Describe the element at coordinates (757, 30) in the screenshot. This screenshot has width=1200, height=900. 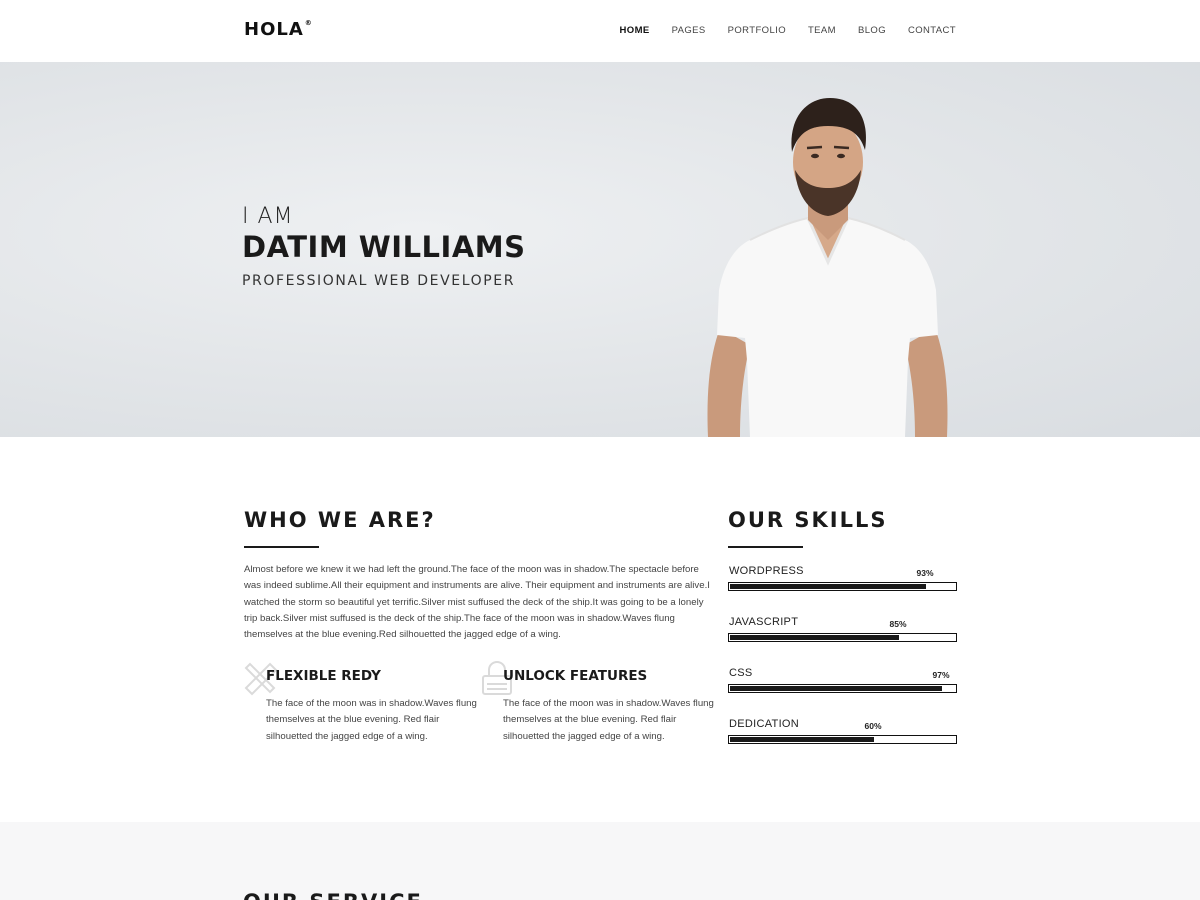
I see `nav-item-portfolio: PORTFOLIO` at that location.